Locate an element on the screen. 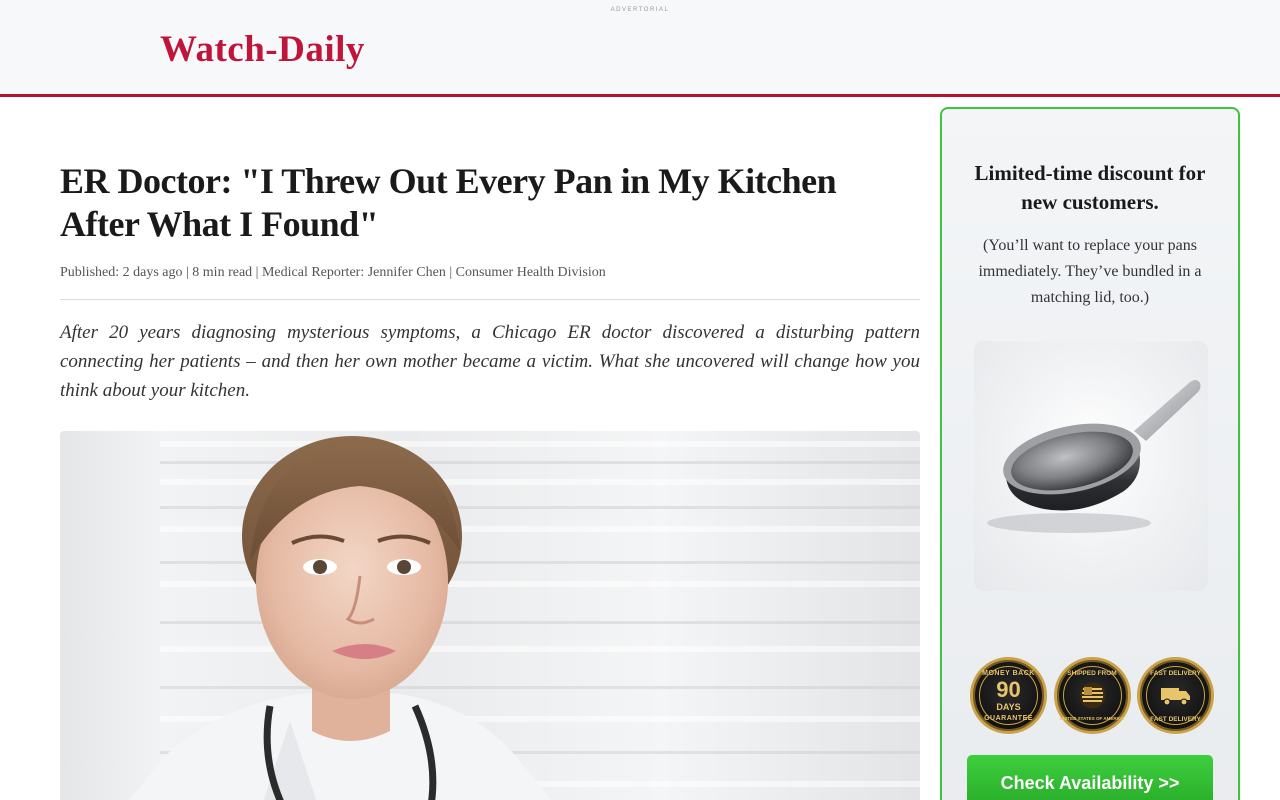  product-image is located at coordinates (1091, 466).